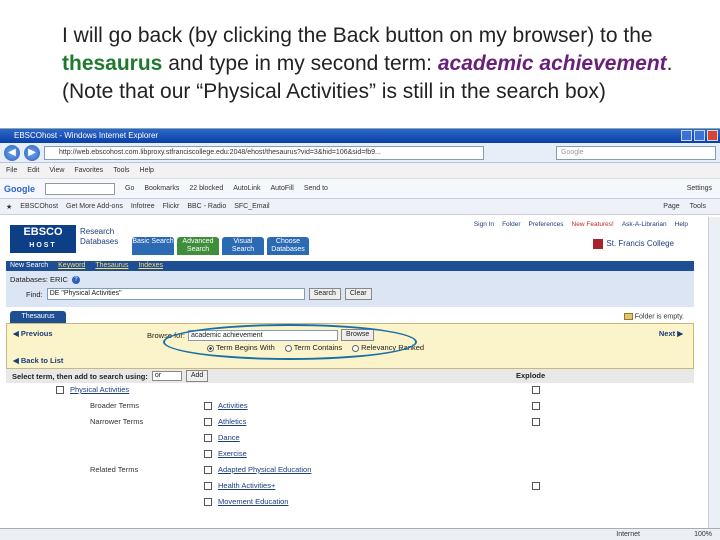 This screenshot has height=540, width=720. Describe the element at coordinates (38, 317) in the screenshot. I see `thesaurus-tab: Thesaurus` at that location.